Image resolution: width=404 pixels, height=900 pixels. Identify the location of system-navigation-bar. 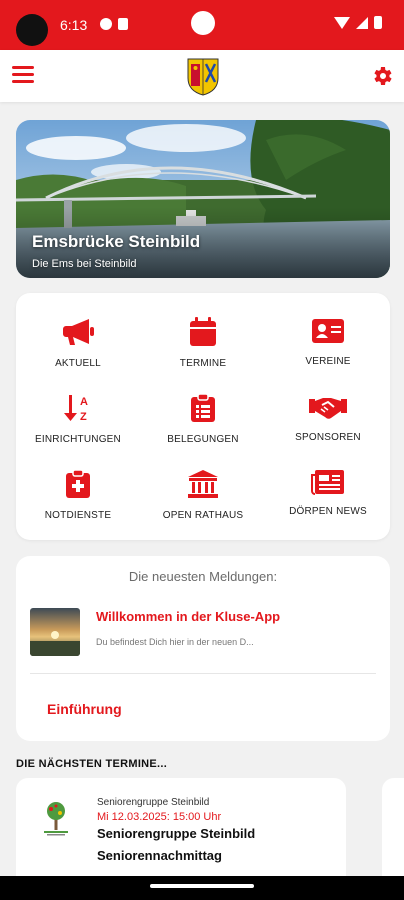
(202, 888).